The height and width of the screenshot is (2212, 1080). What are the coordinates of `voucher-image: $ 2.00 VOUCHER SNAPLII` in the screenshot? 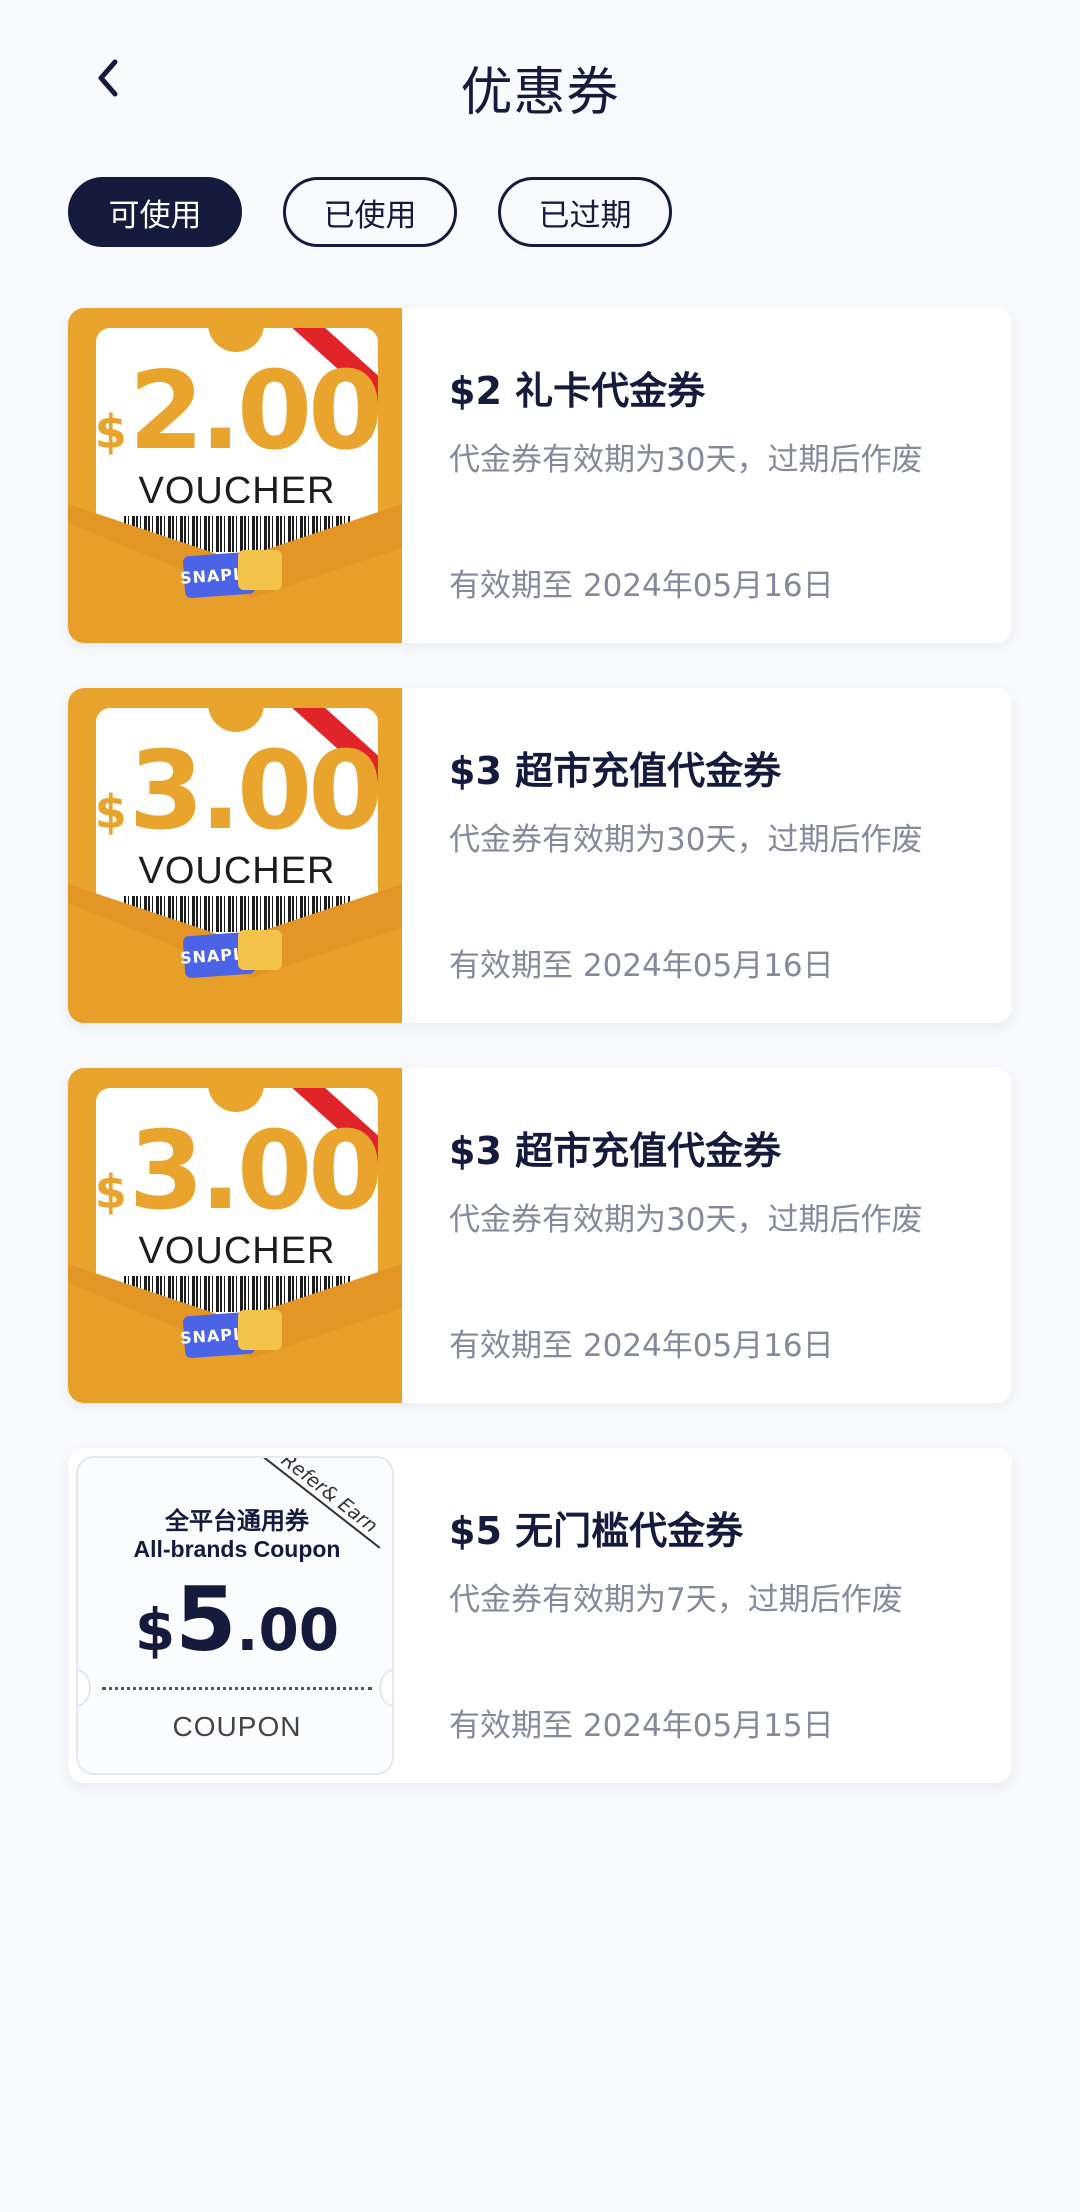 It's located at (235, 475).